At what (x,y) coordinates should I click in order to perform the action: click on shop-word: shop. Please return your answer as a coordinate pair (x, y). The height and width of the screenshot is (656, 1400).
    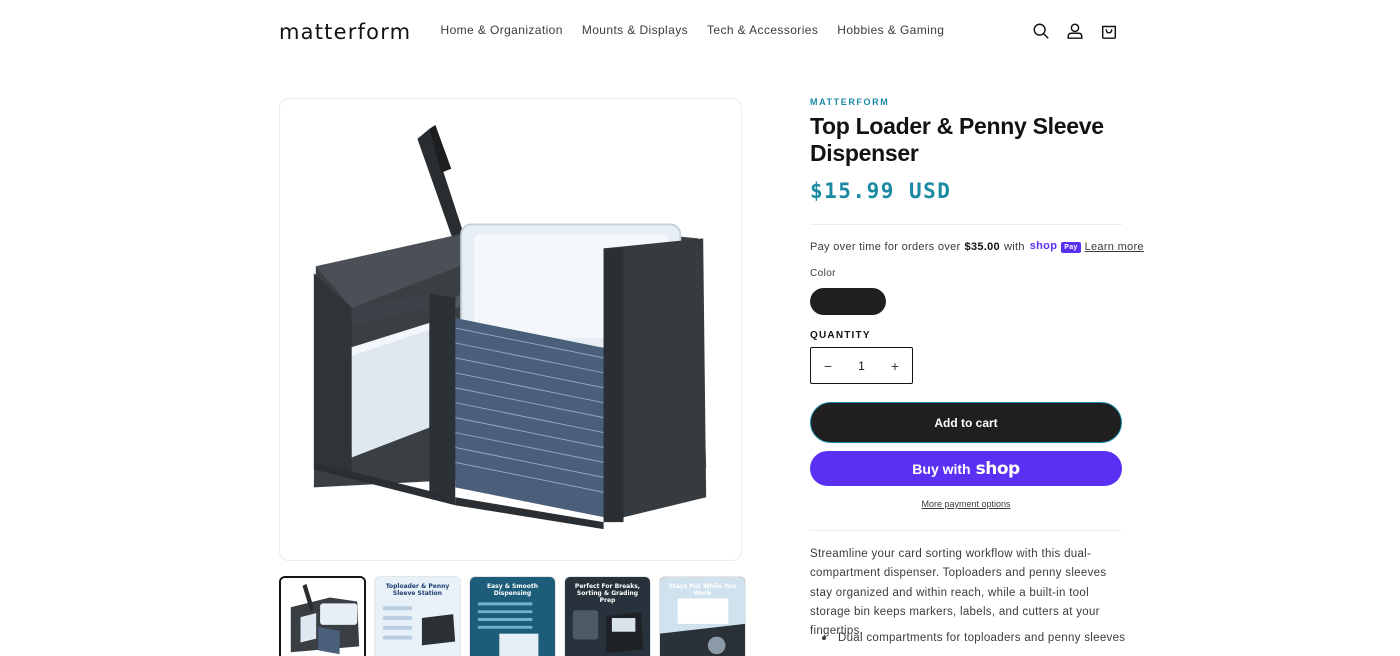
    Looking at the image, I should click on (1043, 246).